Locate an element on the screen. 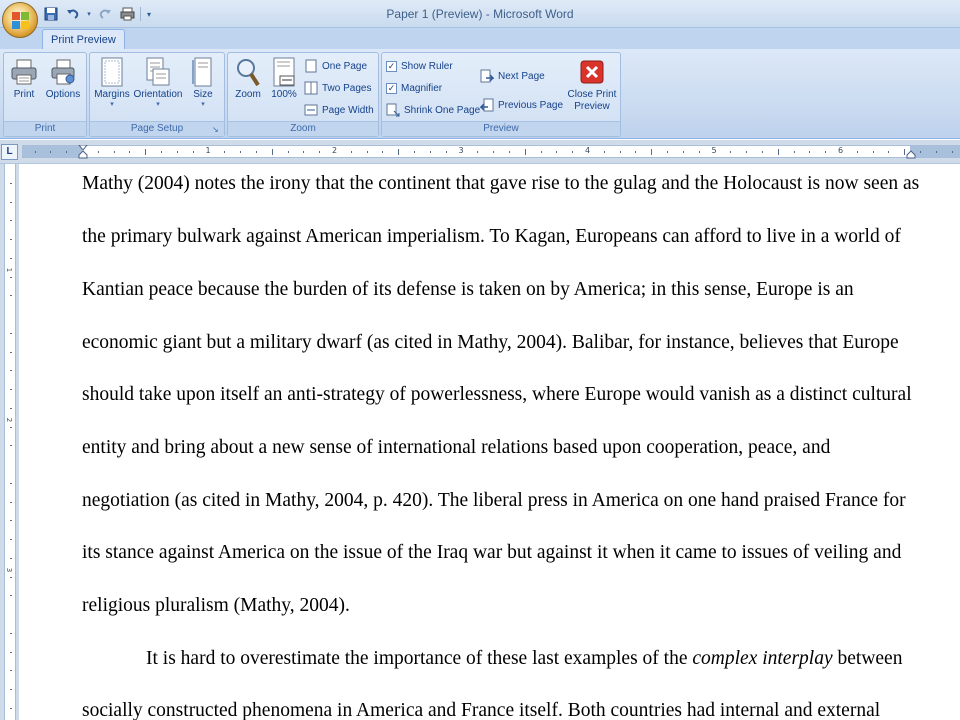 The height and width of the screenshot is (720, 960). one-page-button: One Page is located at coordinates (335, 66).